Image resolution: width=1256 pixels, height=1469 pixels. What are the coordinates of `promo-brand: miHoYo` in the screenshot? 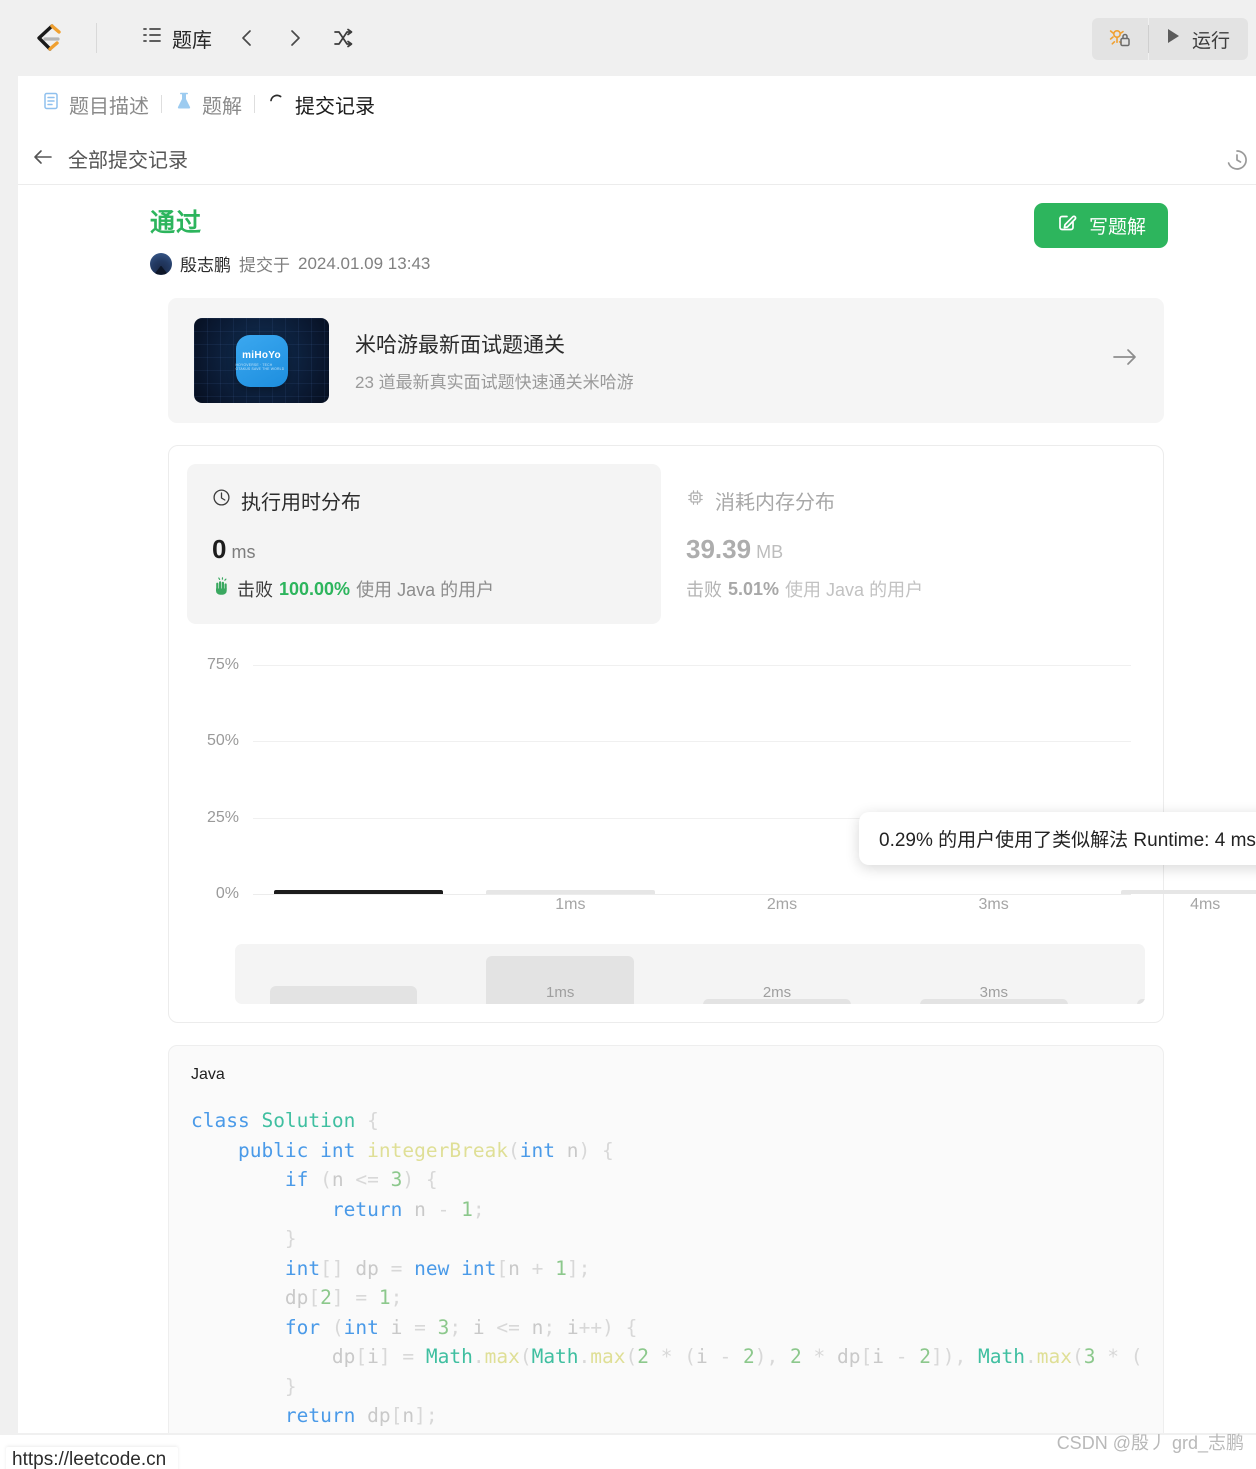 It's located at (261, 355).